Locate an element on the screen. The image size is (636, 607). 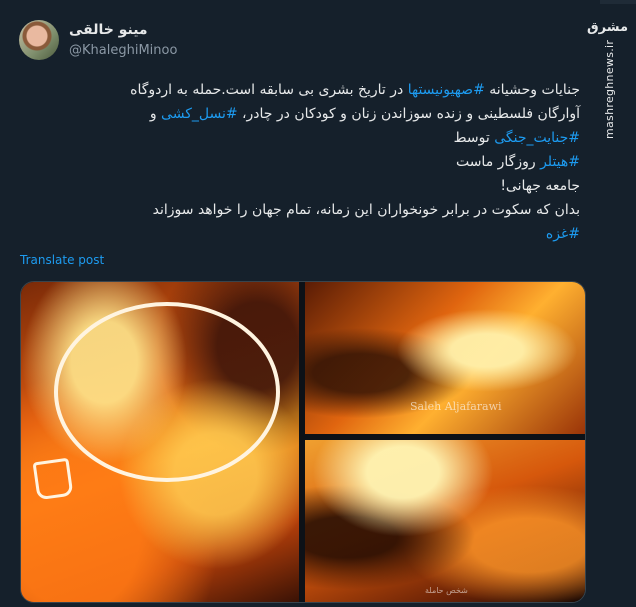
author-name: مینو خالقی is located at coordinates (108, 30).